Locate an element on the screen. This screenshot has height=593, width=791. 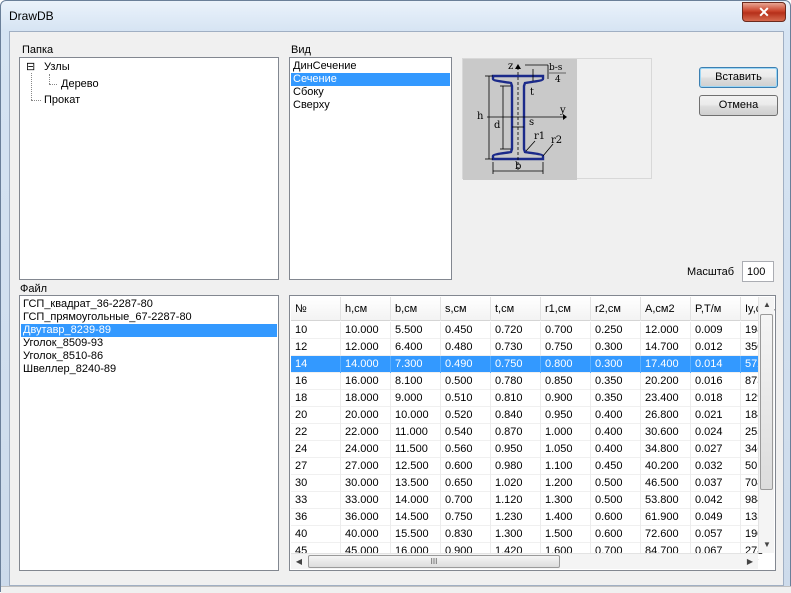
table-cell: 1.400 is located at coordinates (566, 517).